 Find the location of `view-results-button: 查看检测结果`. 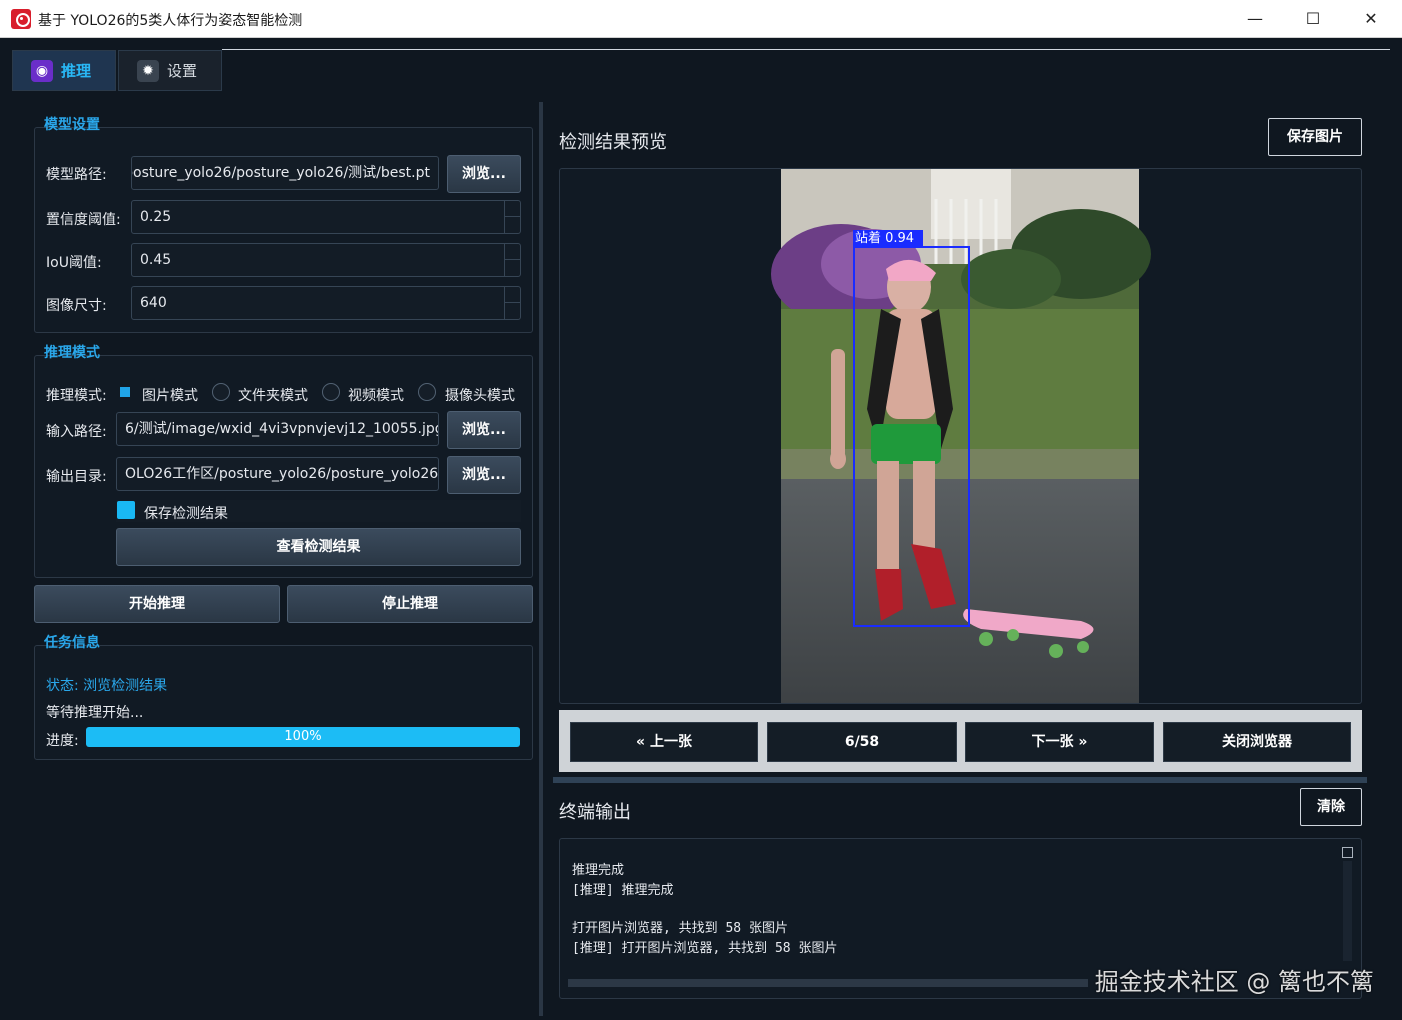

view-results-button: 查看检测结果 is located at coordinates (318, 547).